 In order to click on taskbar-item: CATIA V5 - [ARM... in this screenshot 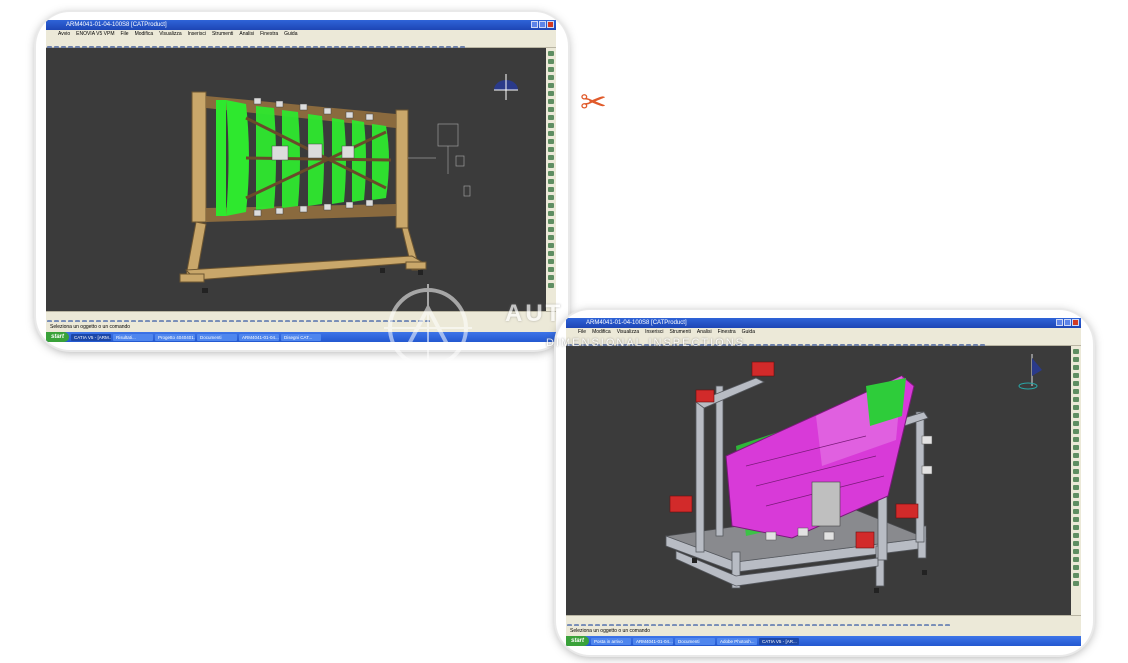, I will do `click(91, 337)`.